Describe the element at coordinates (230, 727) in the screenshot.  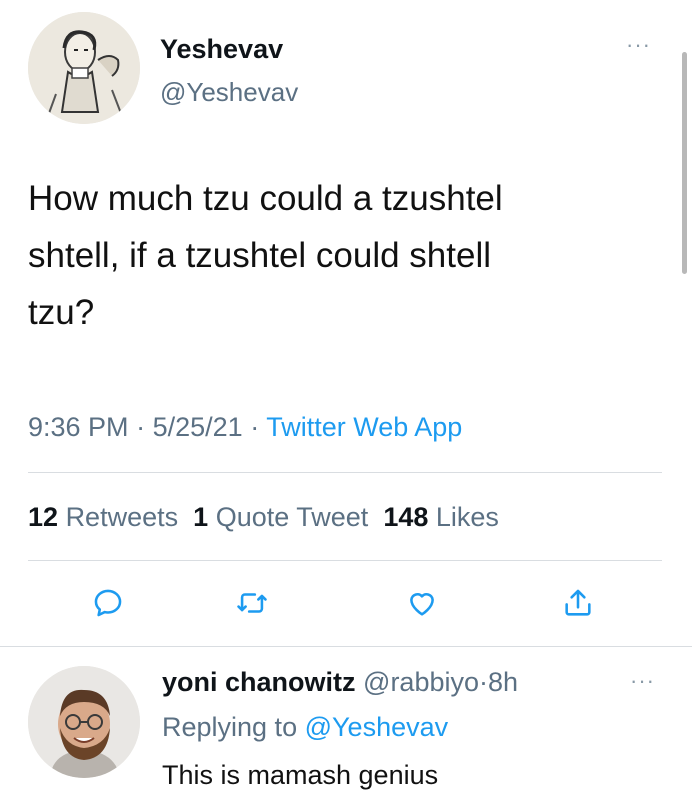
I see `replying-to-label: Replying to` at that location.